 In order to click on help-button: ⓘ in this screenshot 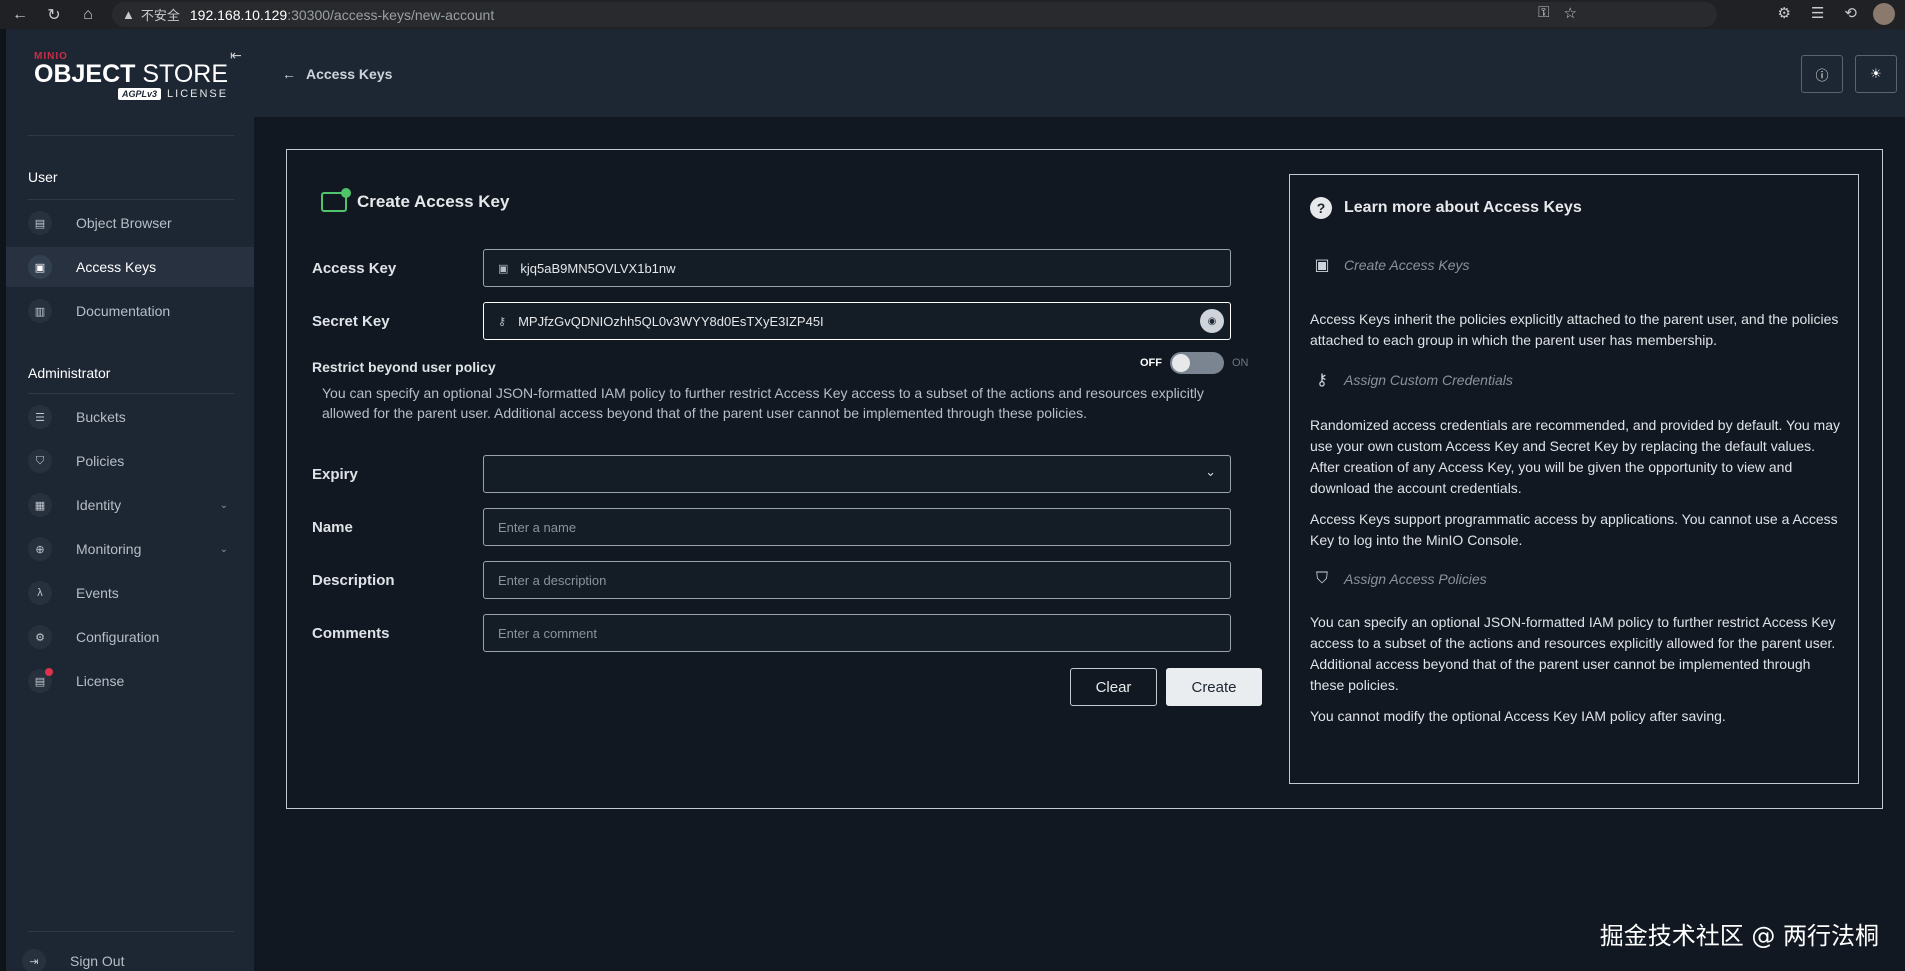, I will do `click(1822, 74)`.